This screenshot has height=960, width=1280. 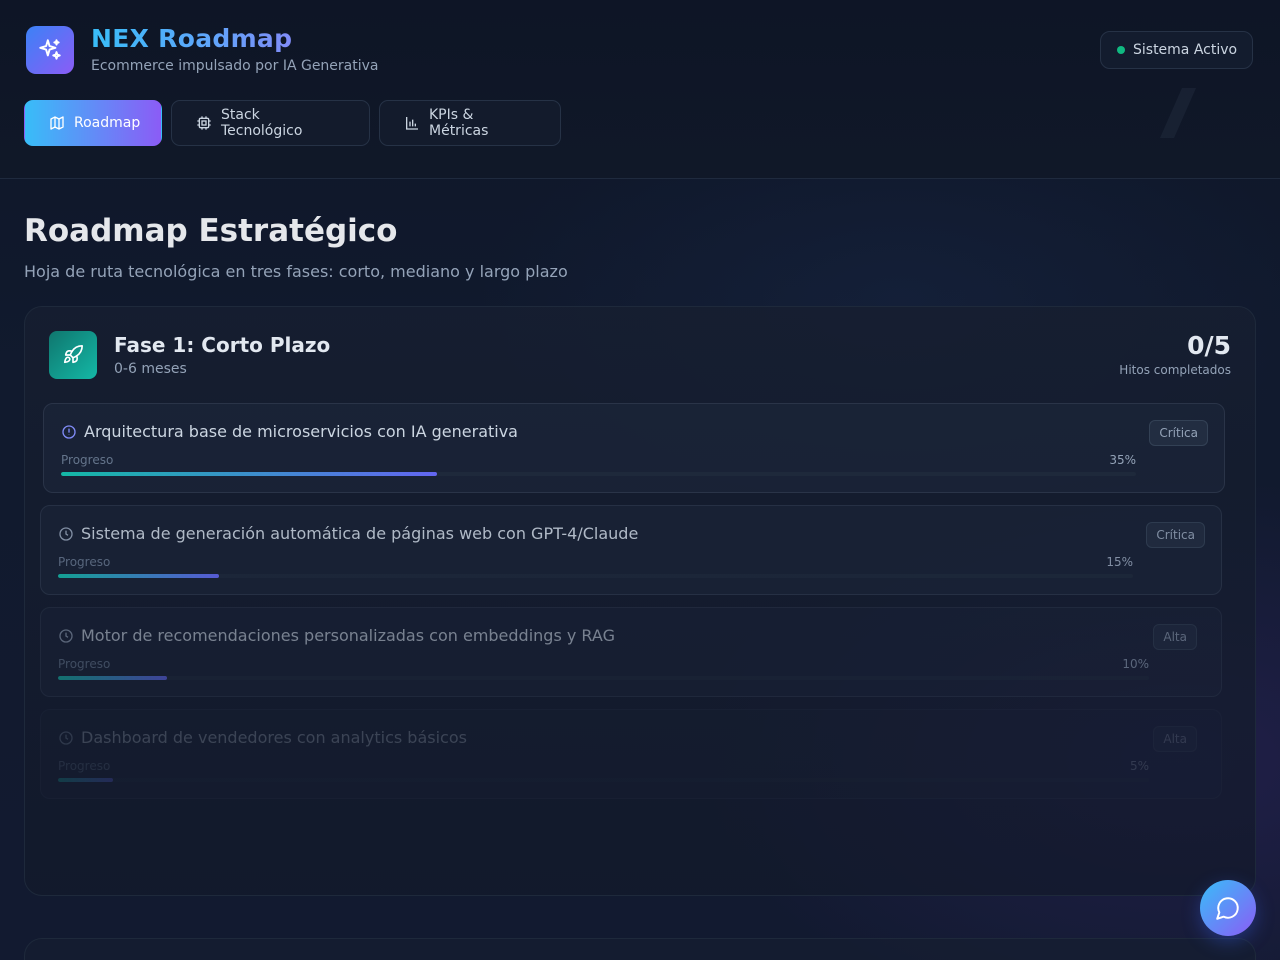 I want to click on tab-kpis: KPIs & Métricas, so click(x=470, y=123).